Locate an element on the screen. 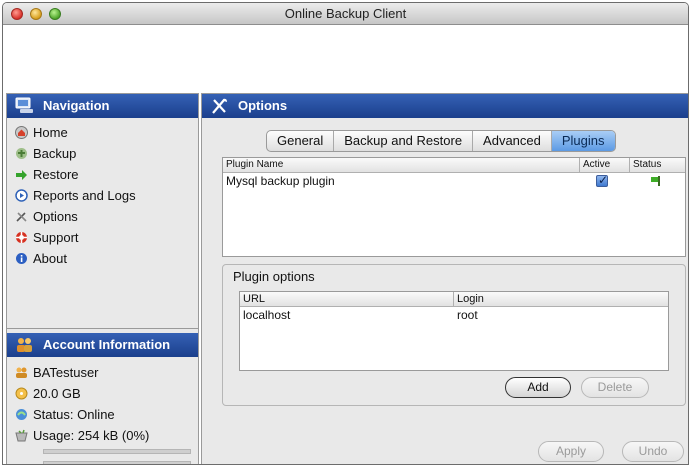  support-icon is located at coordinates (21, 237).